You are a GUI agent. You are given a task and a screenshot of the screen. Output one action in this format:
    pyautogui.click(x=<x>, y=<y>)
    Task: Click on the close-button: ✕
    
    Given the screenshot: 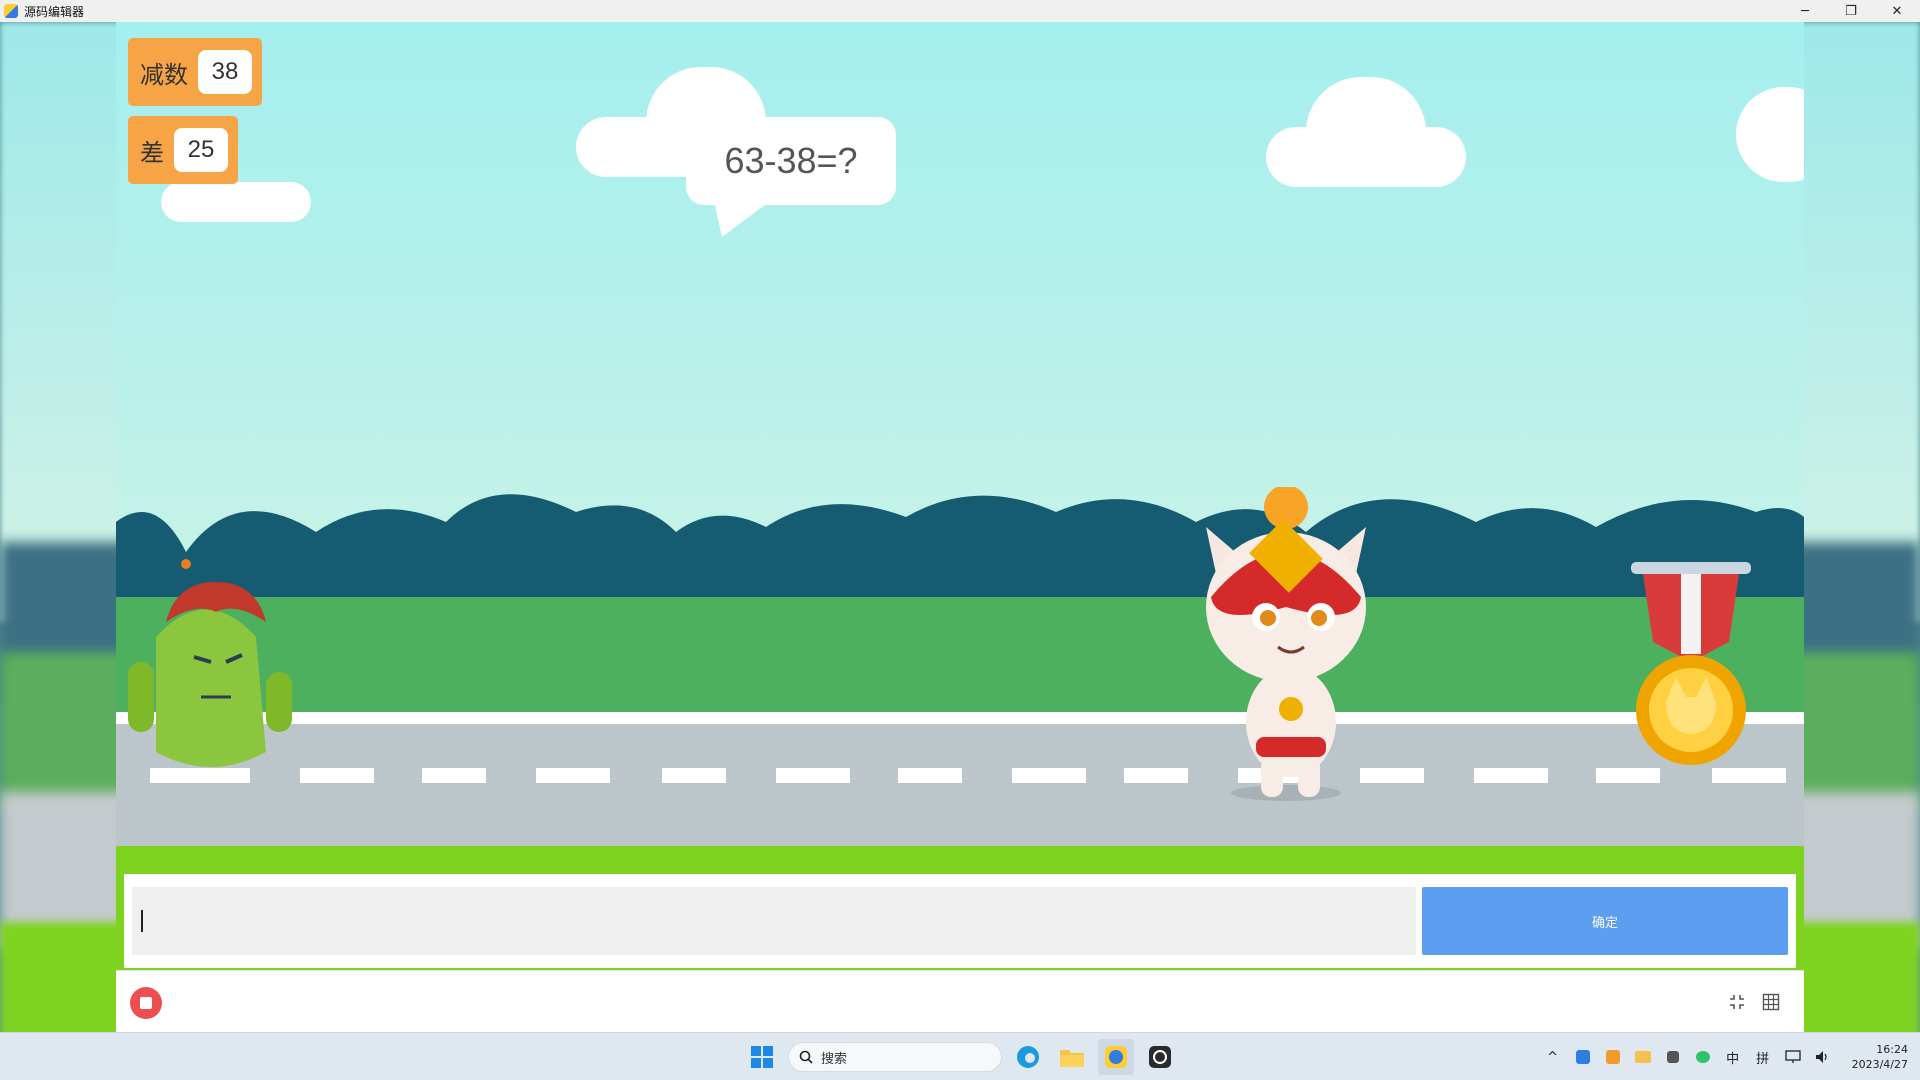 What is the action you would take?
    pyautogui.click(x=1897, y=11)
    